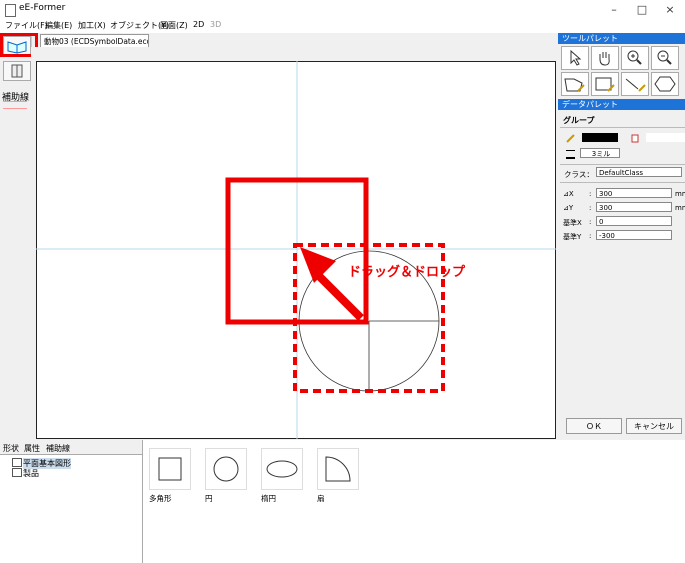  What do you see at coordinates (42, 8) in the screenshot?
I see `window-title: eE-Former` at bounding box center [42, 8].